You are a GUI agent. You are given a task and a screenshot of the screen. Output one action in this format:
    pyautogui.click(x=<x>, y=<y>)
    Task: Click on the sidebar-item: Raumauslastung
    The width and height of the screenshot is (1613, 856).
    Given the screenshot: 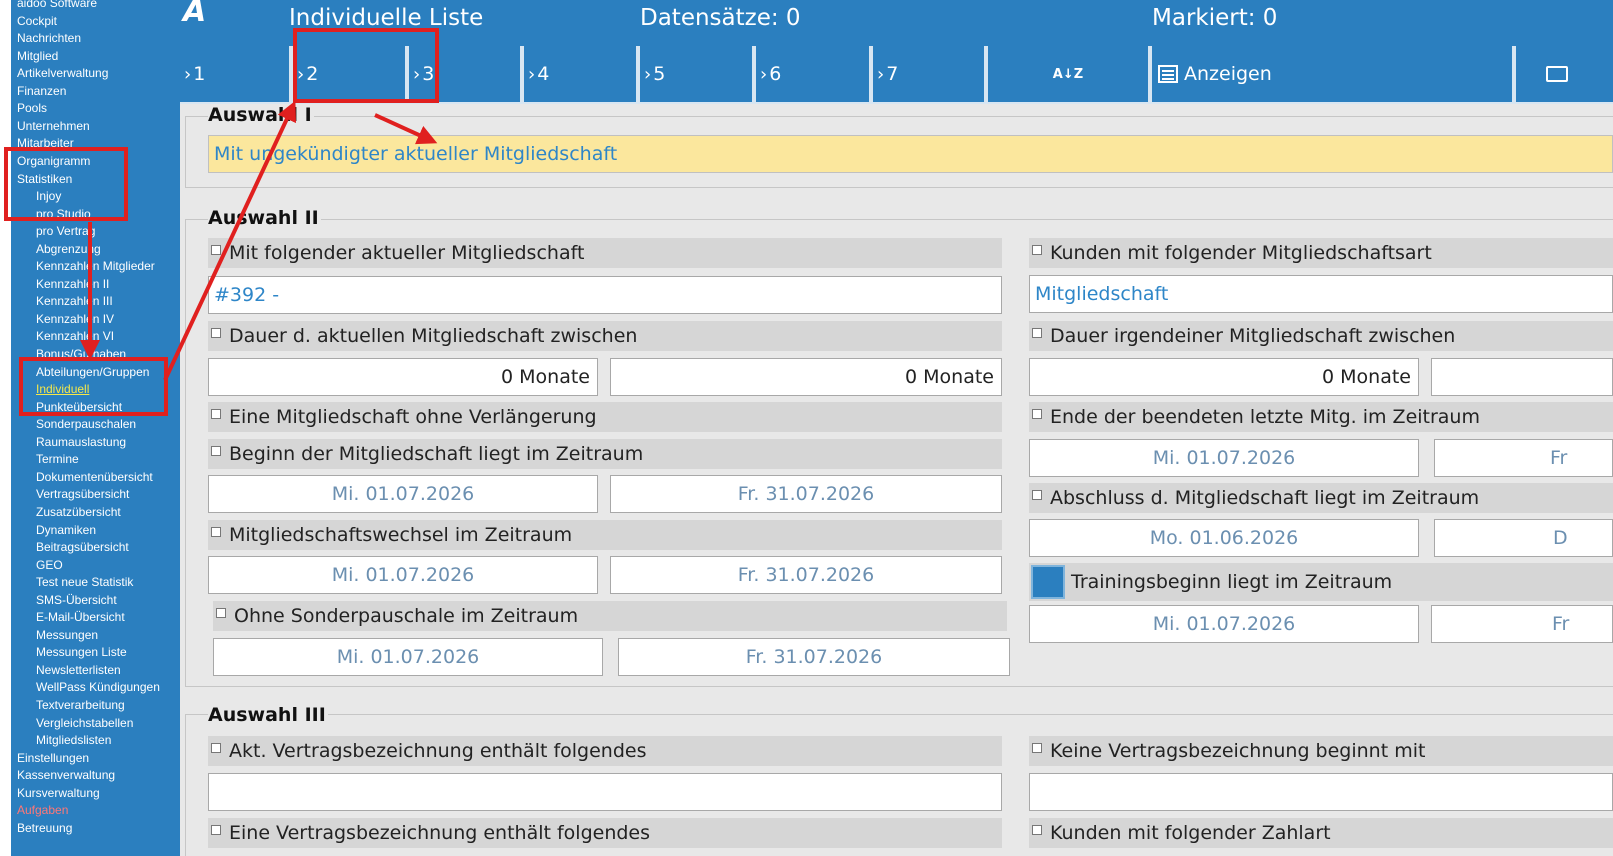 What is the action you would take?
    pyautogui.click(x=81, y=442)
    